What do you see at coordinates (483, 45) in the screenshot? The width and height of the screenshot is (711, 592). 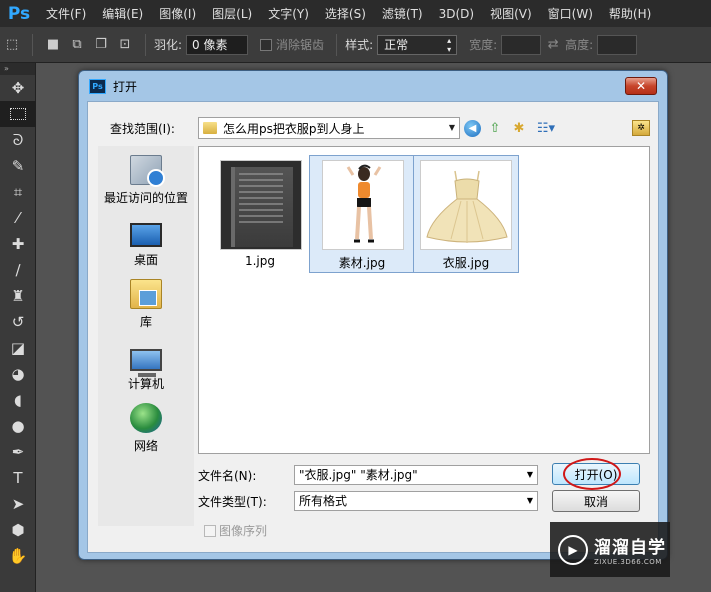 I see `width-label: 宽度:` at bounding box center [483, 45].